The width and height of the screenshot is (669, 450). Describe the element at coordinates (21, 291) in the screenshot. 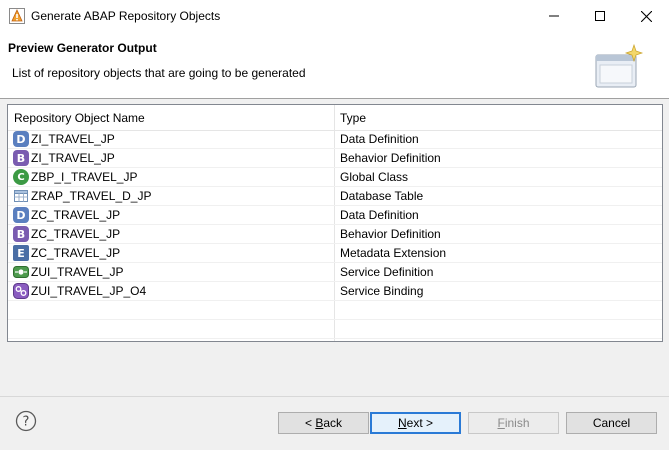

I see `service-binding-icon` at that location.